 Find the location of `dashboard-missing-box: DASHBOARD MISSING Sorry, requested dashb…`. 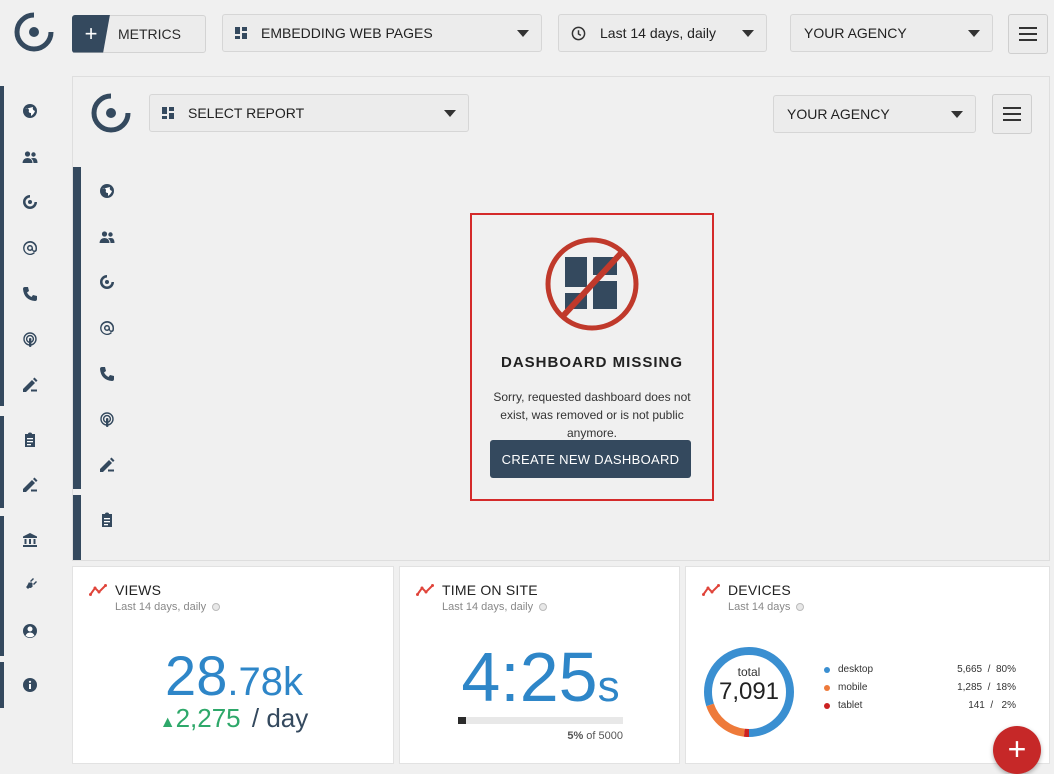

dashboard-missing-box: DASHBOARD MISSING Sorry, requested dashb… is located at coordinates (592, 357).